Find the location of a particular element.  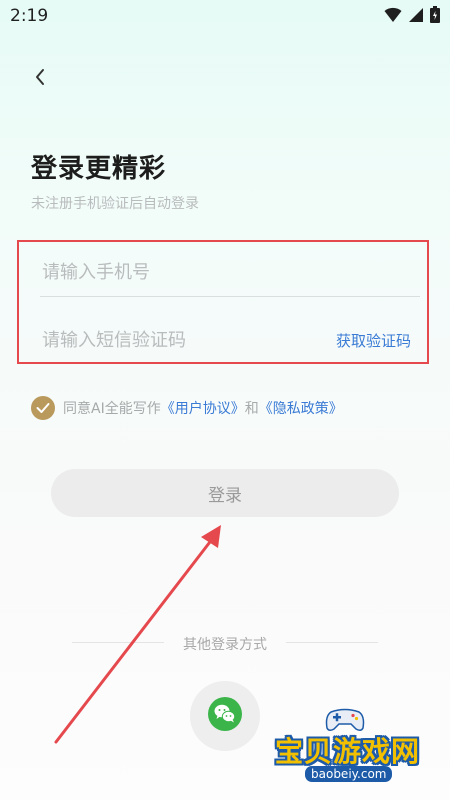

wechat-login-button is located at coordinates (225, 716).